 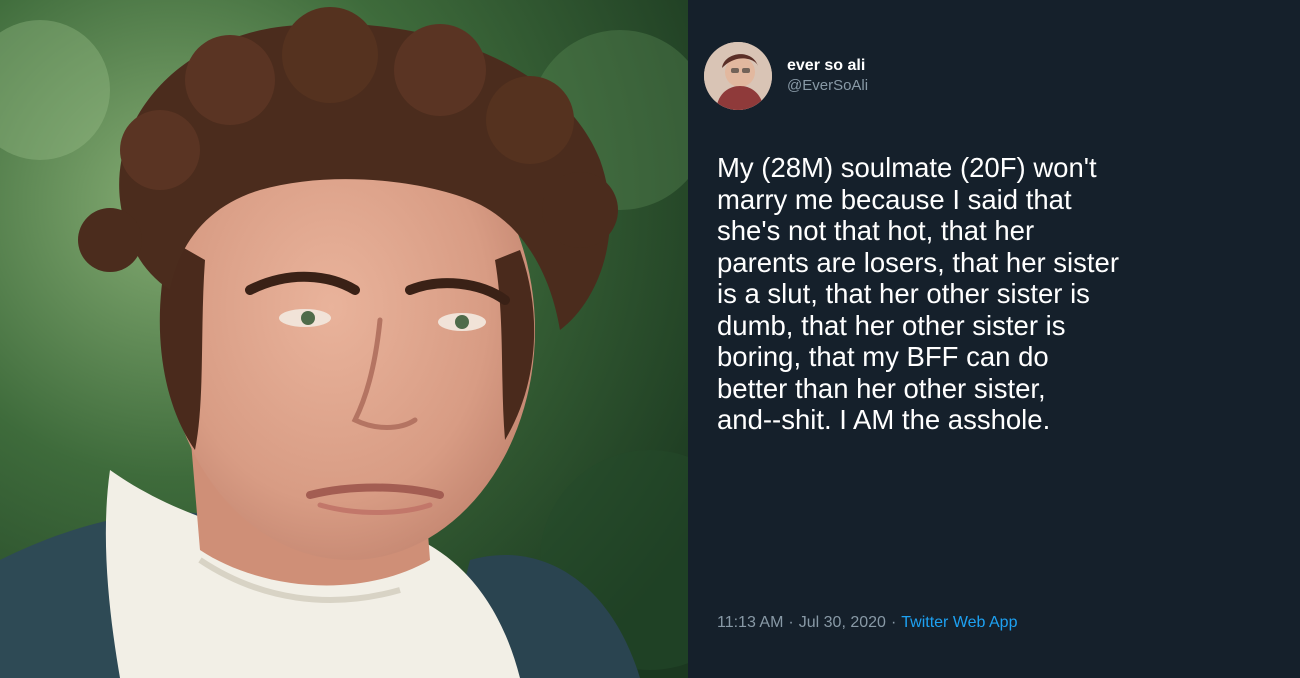 What do you see at coordinates (959, 622) in the screenshot?
I see `tweet-source-link: Twitter Web App` at bounding box center [959, 622].